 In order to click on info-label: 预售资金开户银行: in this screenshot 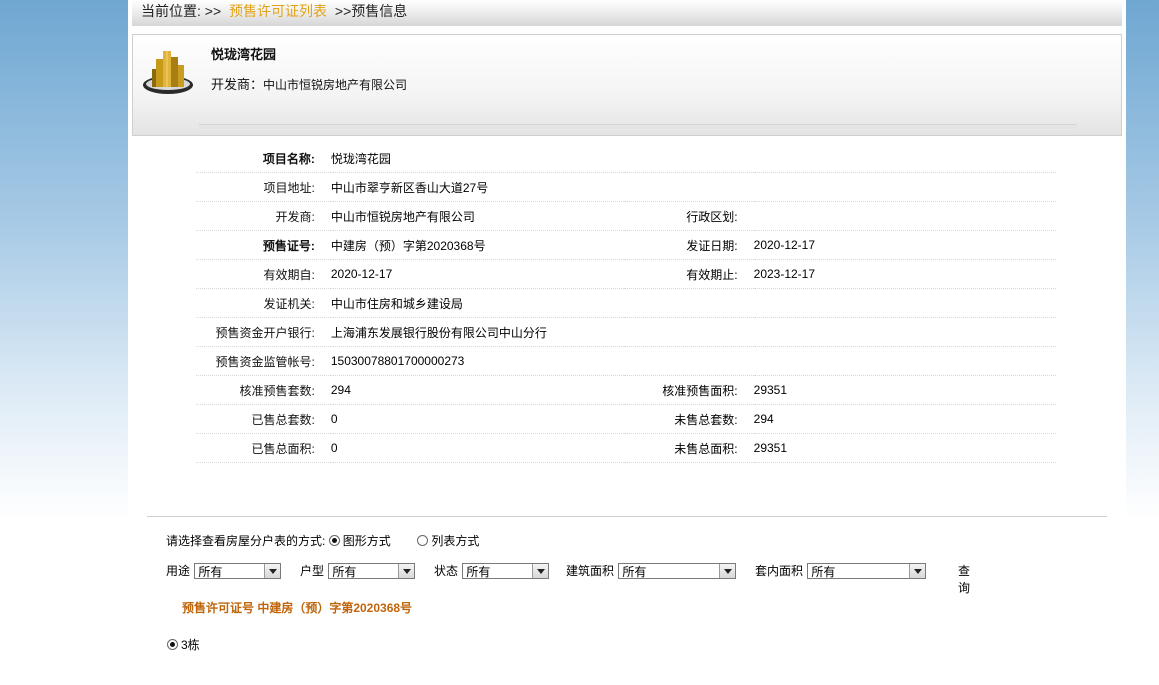, I will do `click(263, 332)`.